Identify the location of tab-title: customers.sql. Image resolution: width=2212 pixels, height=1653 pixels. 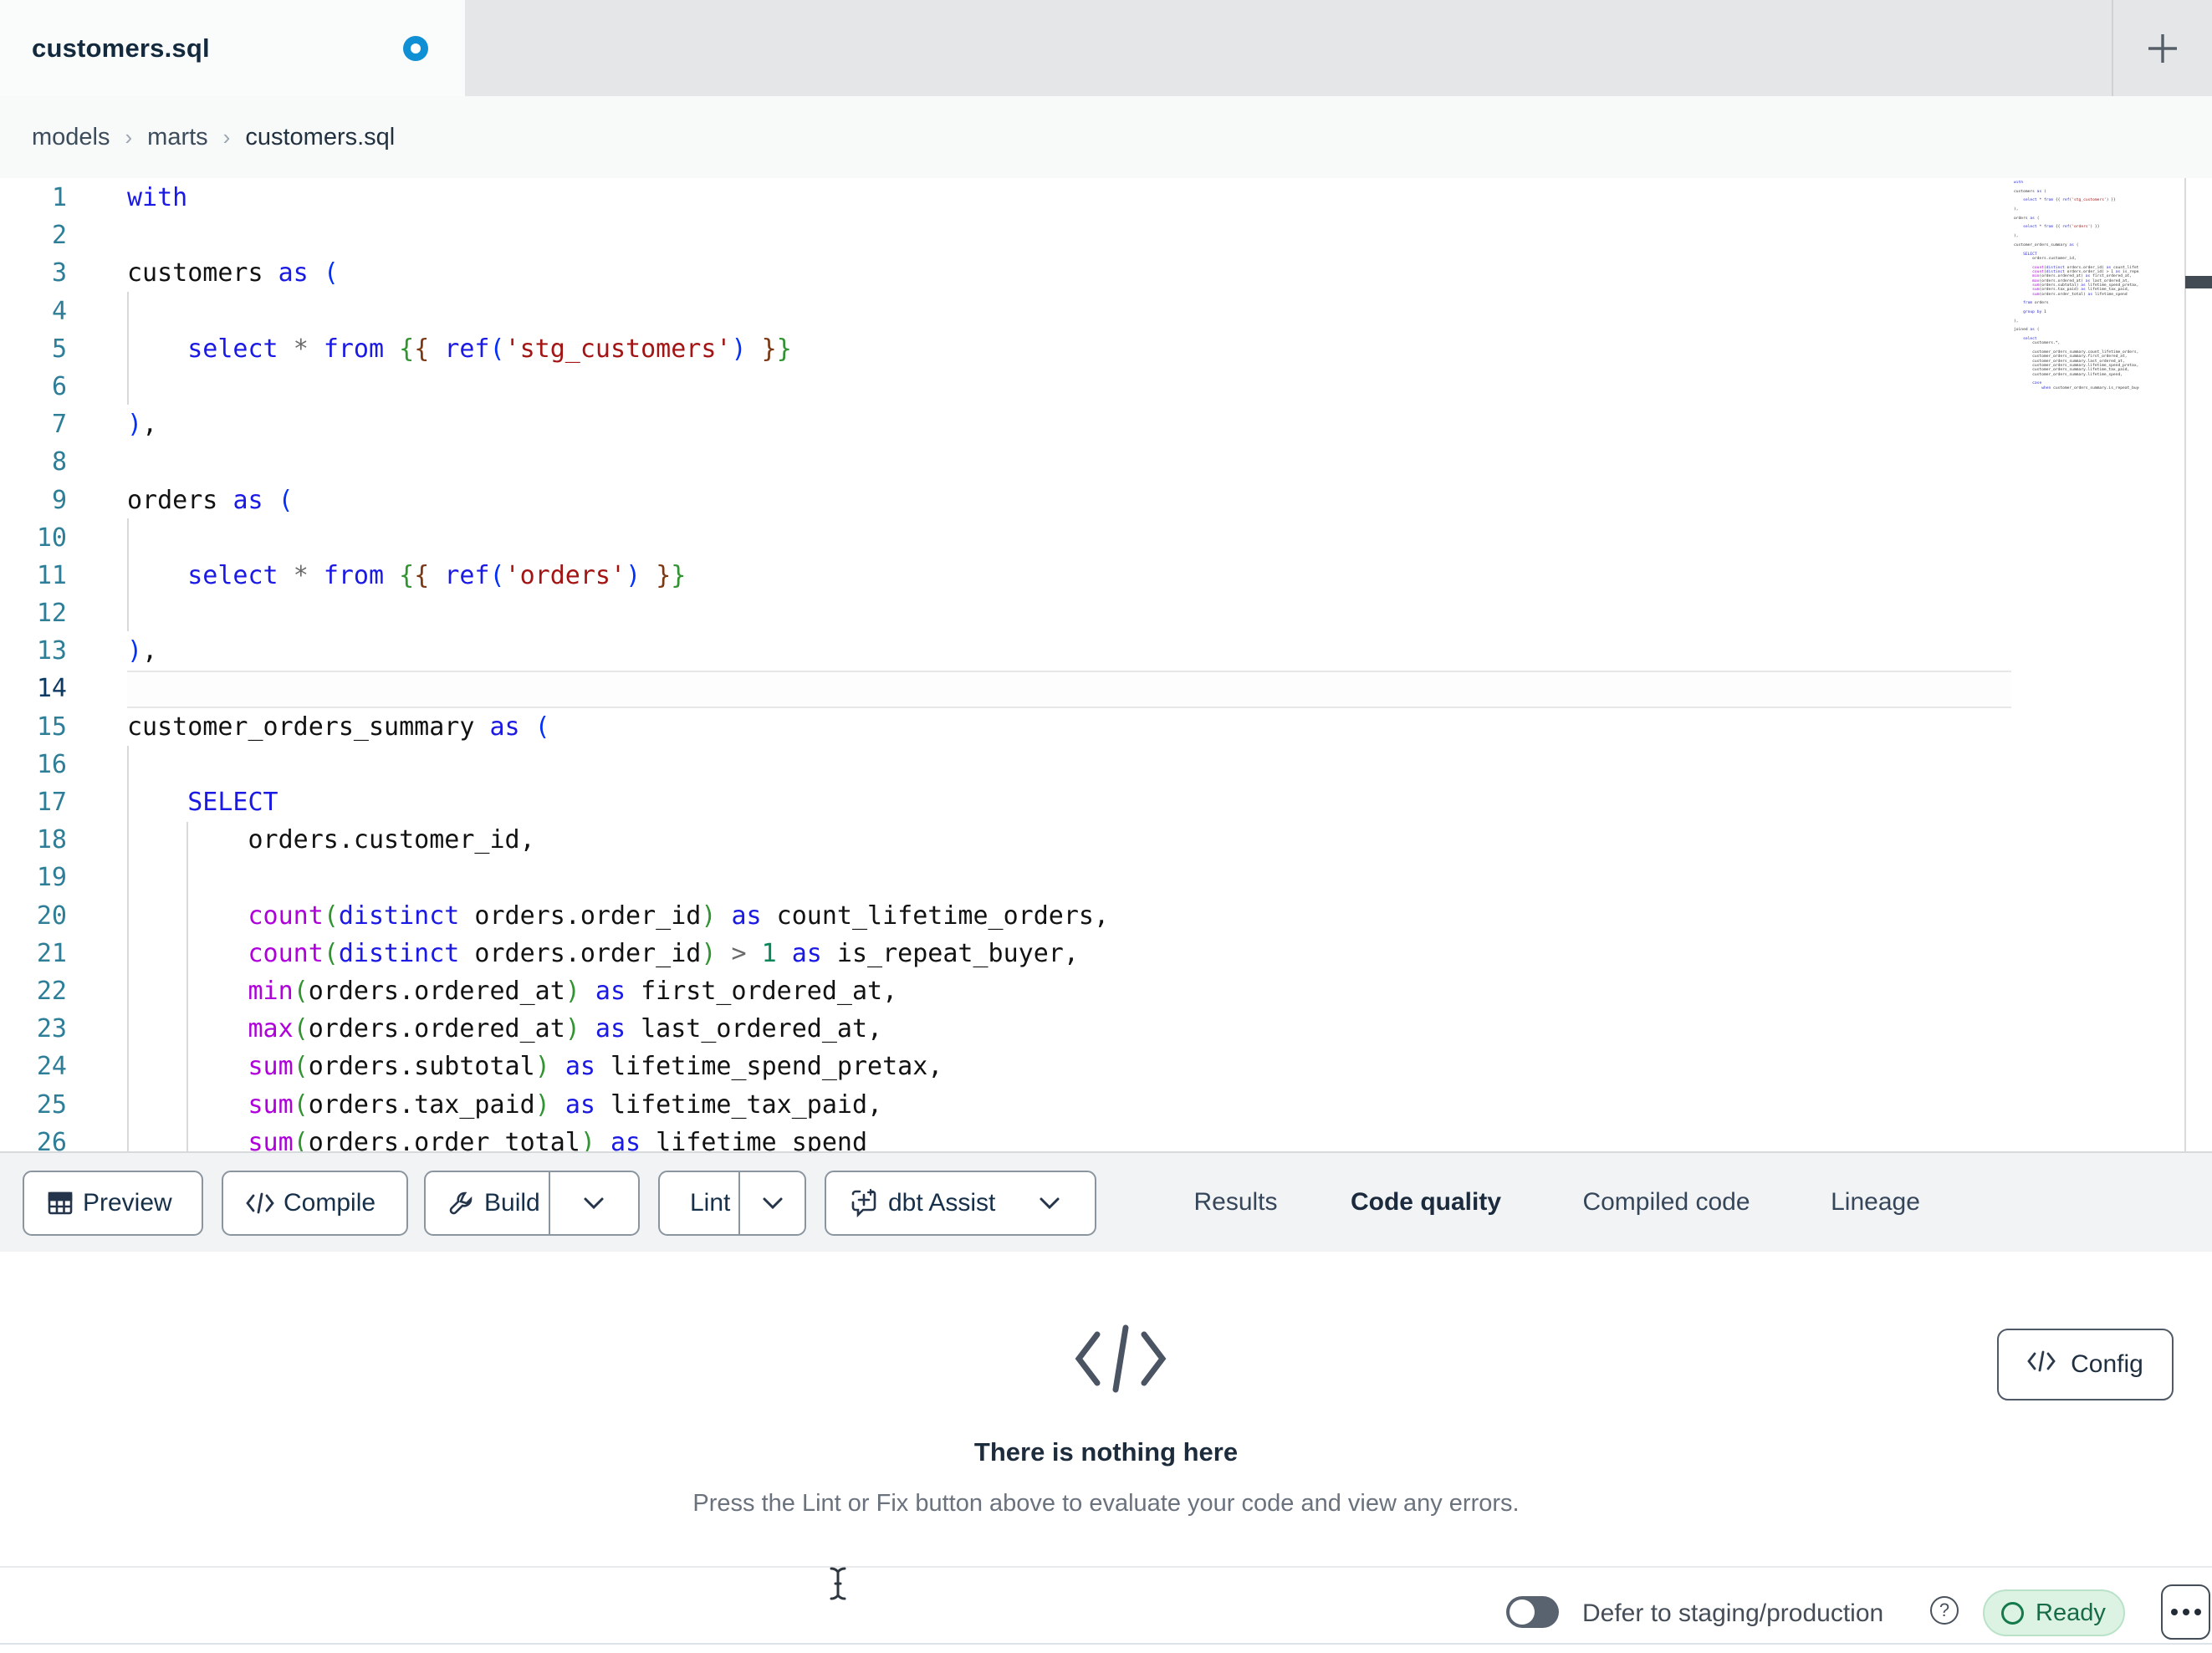
(121, 48).